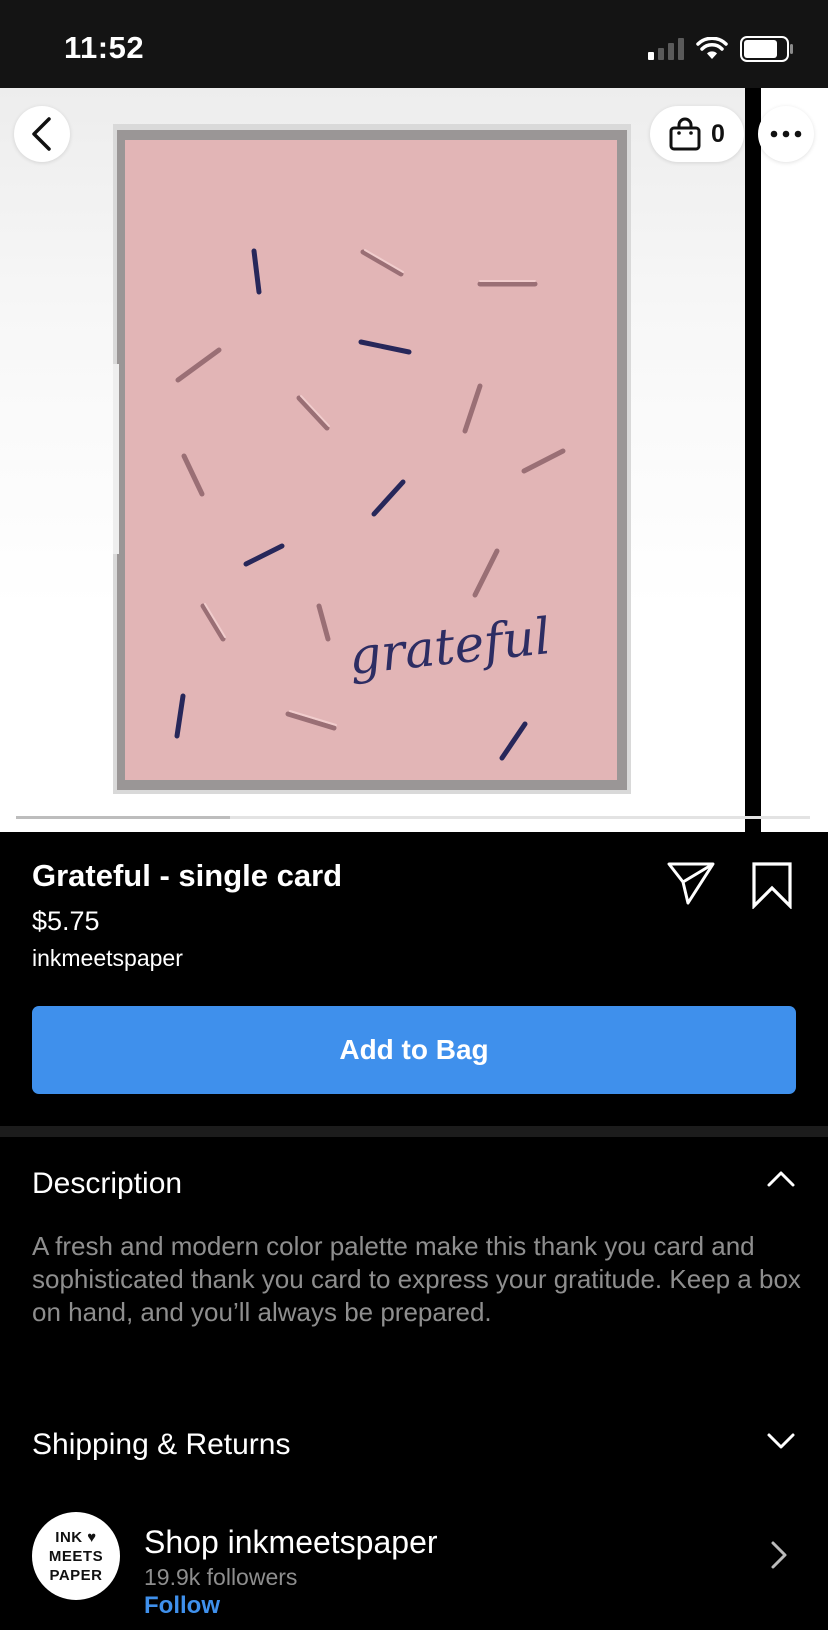 This screenshot has height=1630, width=828. I want to click on shop-logo-line: MEETS, so click(76, 1556).